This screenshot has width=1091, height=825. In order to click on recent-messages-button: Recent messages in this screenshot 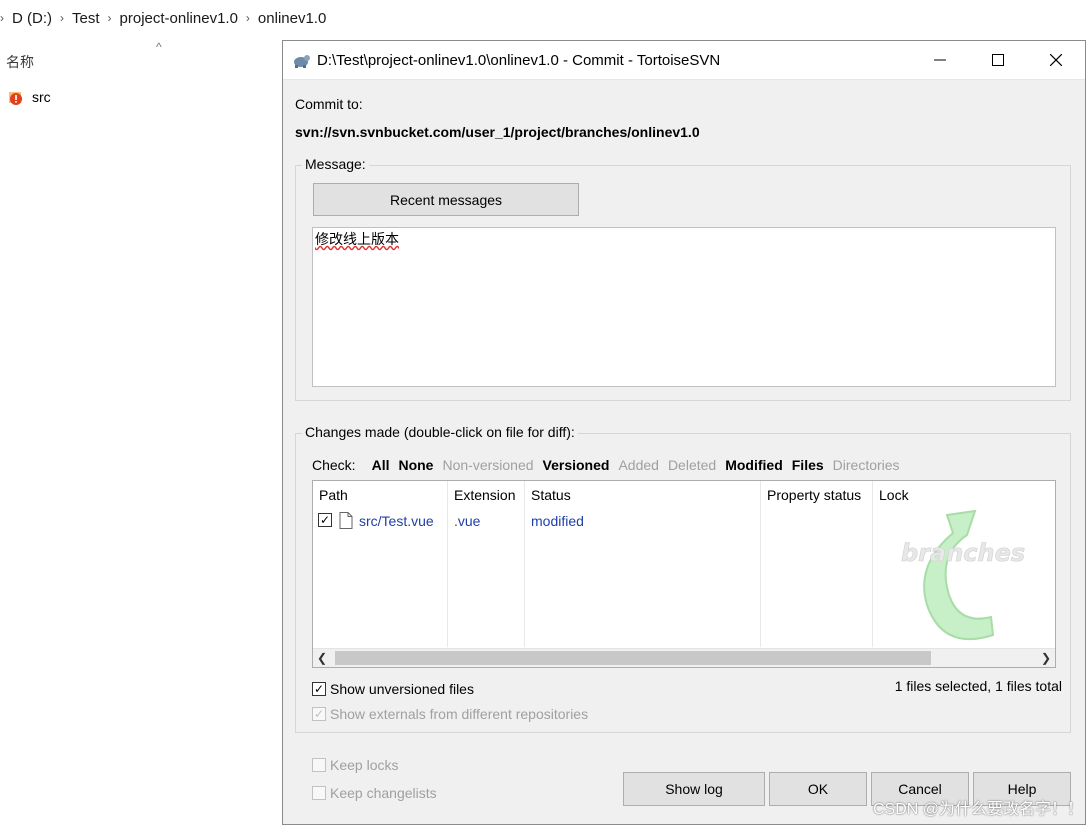, I will do `click(446, 199)`.